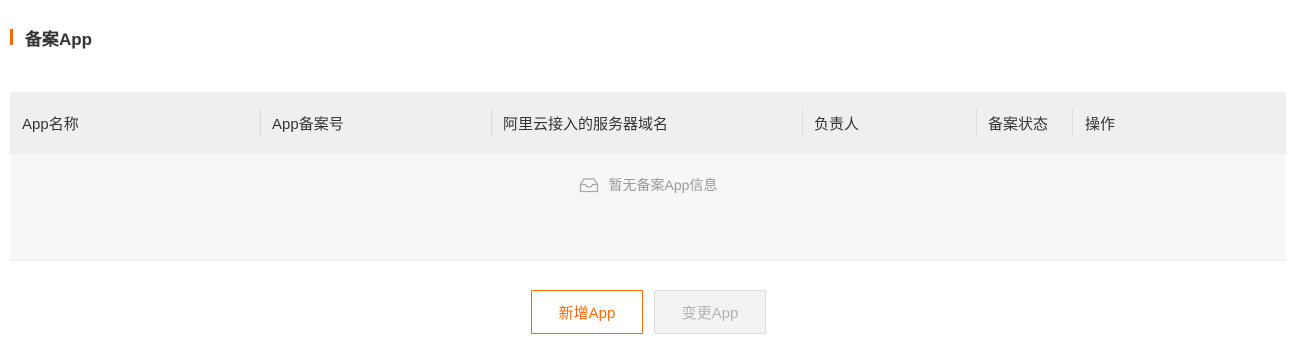 Image resolution: width=1300 pixels, height=341 pixels. I want to click on add-app-button: 新增App, so click(587, 312).